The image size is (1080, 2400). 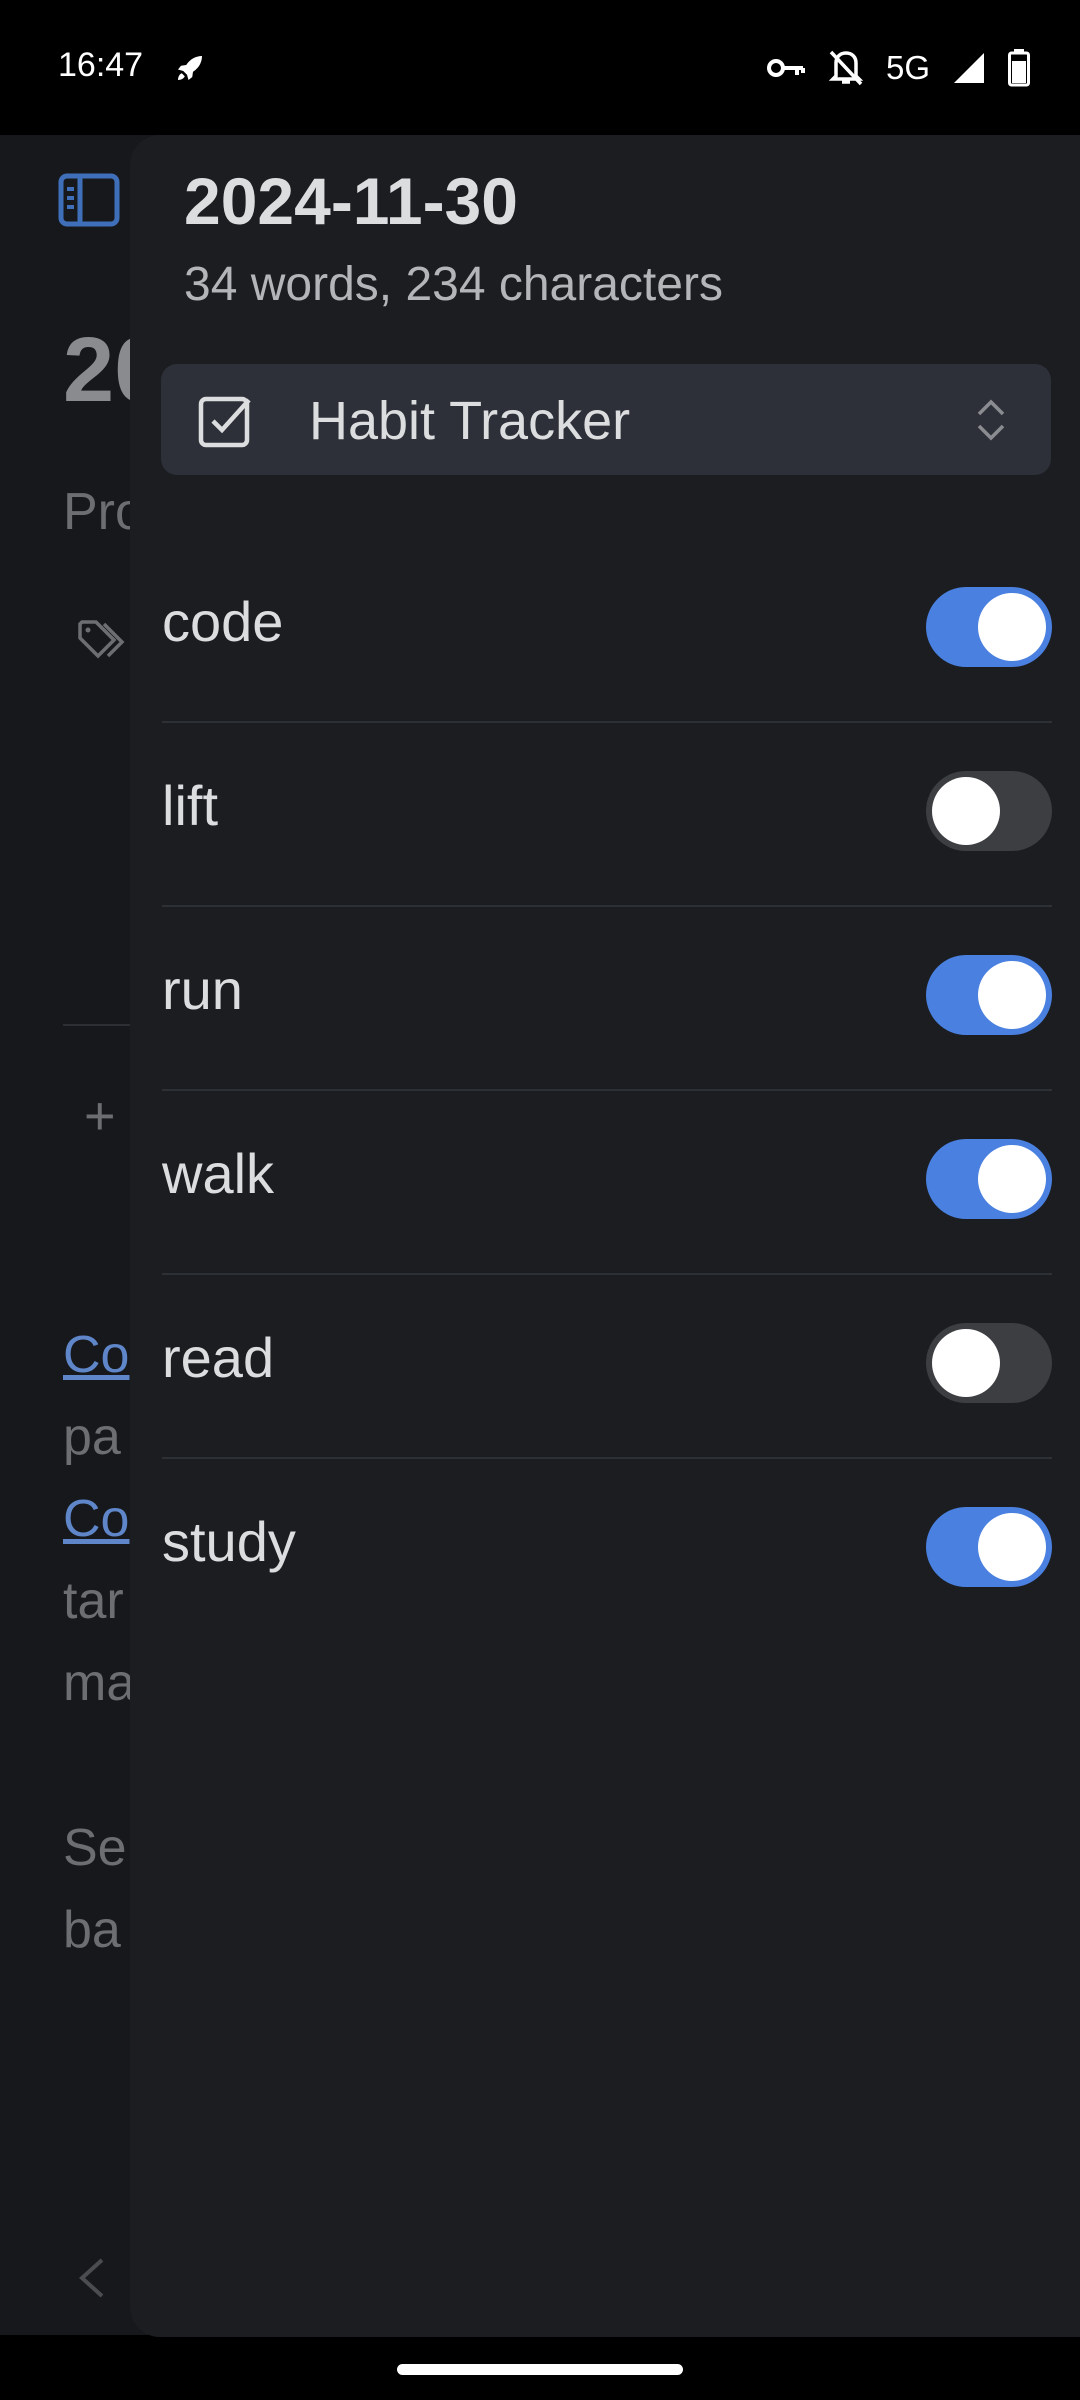 What do you see at coordinates (470, 421) in the screenshot?
I see `view-selector-label: Habit Tracker` at bounding box center [470, 421].